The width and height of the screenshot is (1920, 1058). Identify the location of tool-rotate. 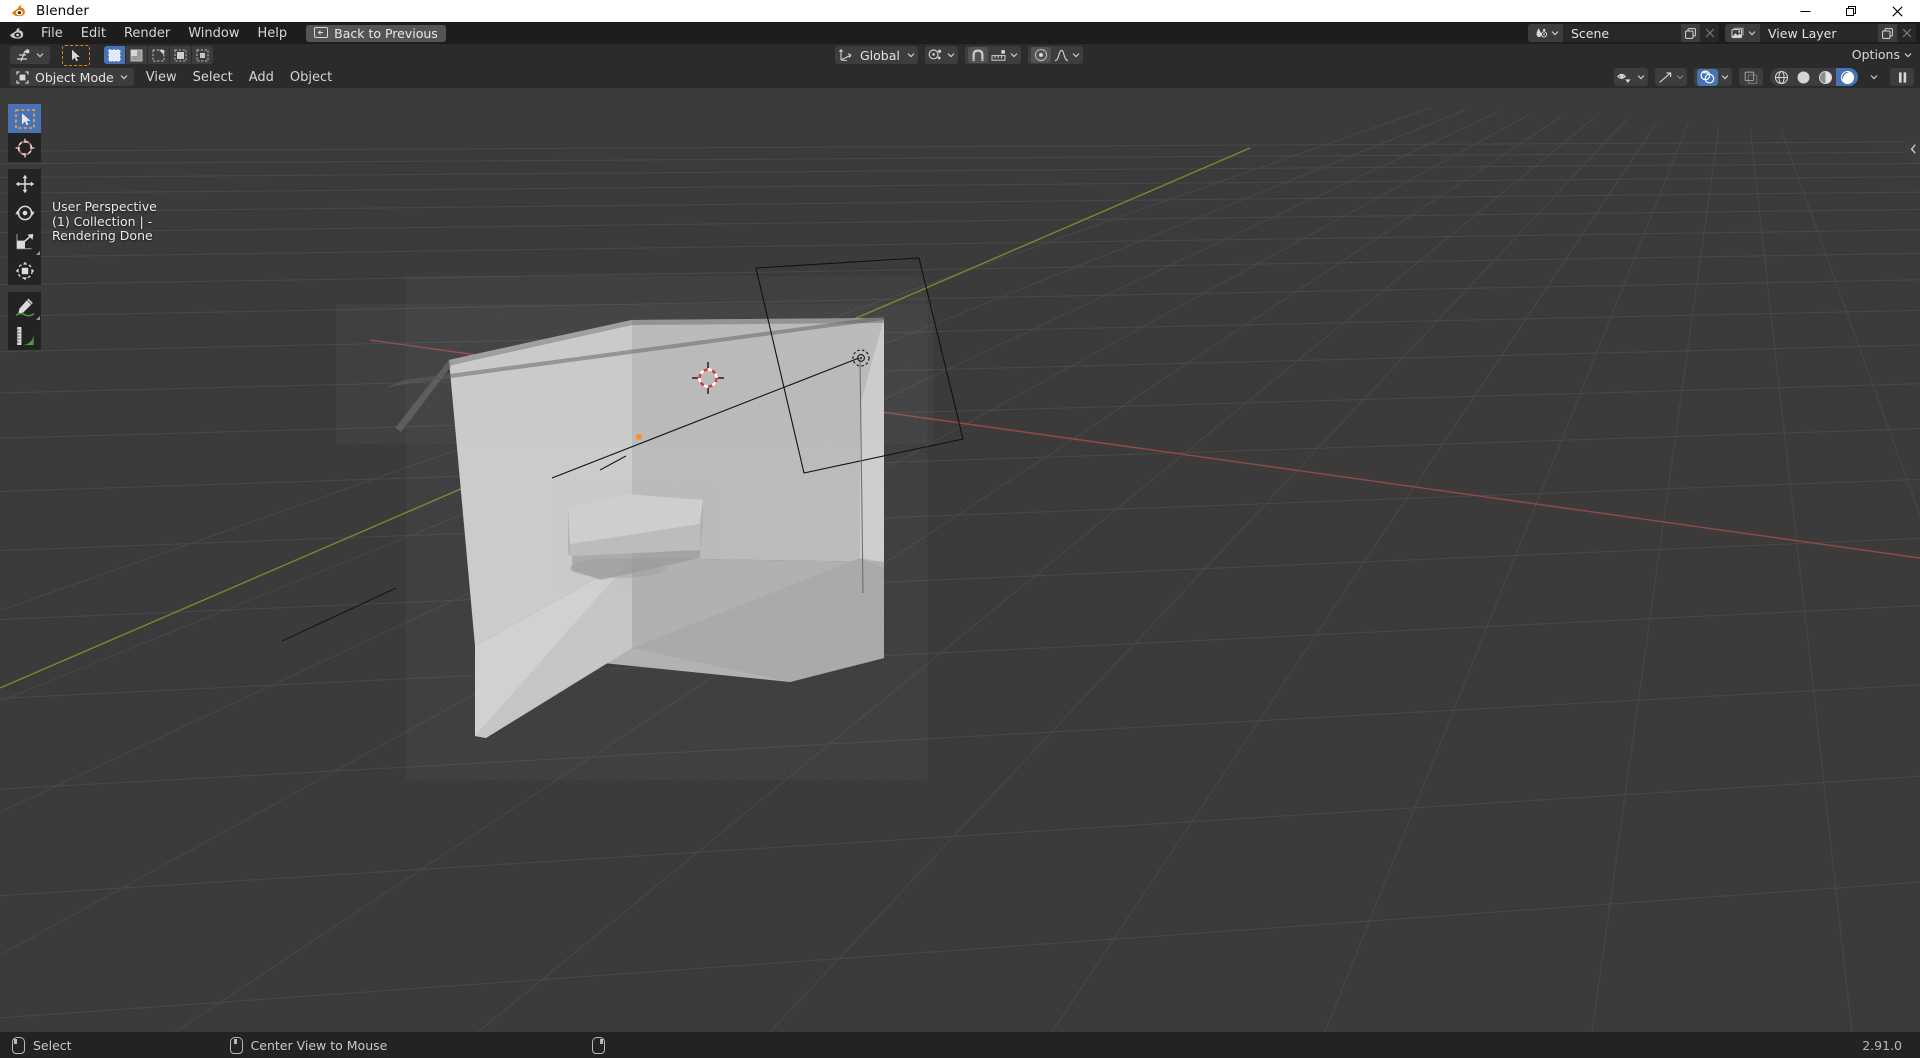
(24, 212).